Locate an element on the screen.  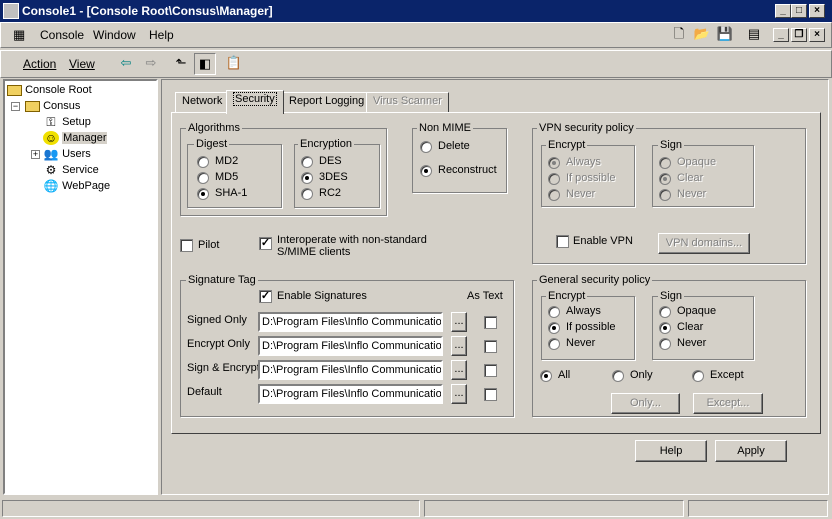
save-icon: 💾 is located at coordinates (725, 35).